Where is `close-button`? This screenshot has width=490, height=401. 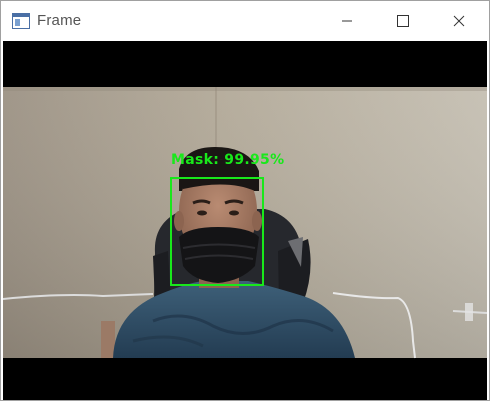 close-button is located at coordinates (459, 21).